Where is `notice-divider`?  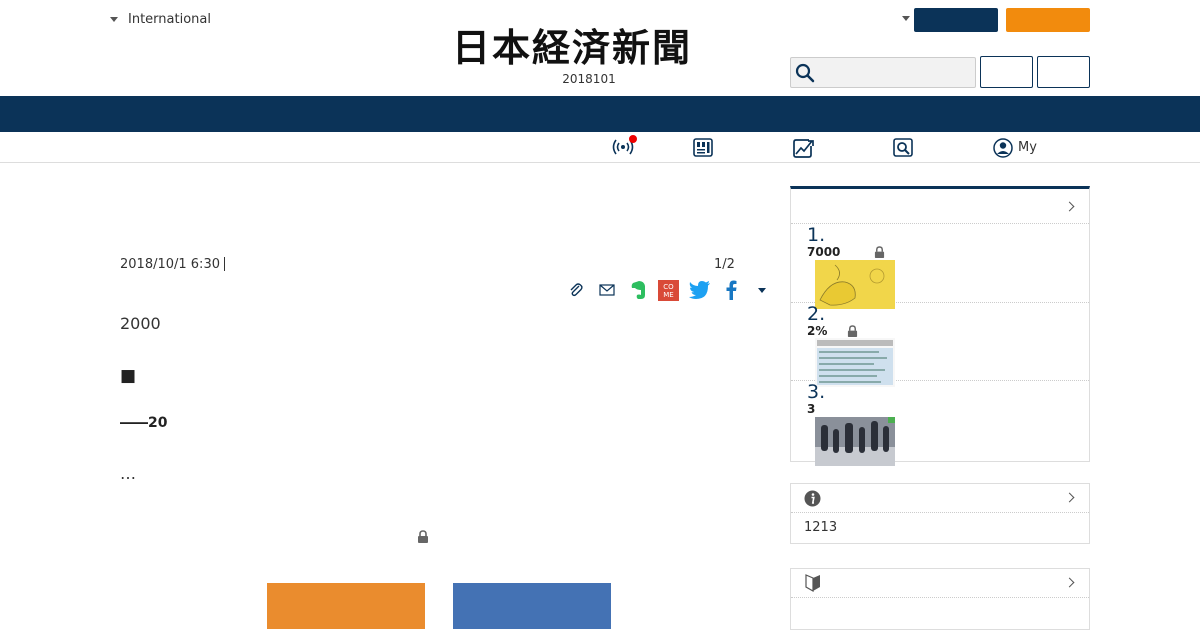
notice-divider is located at coordinates (940, 512).